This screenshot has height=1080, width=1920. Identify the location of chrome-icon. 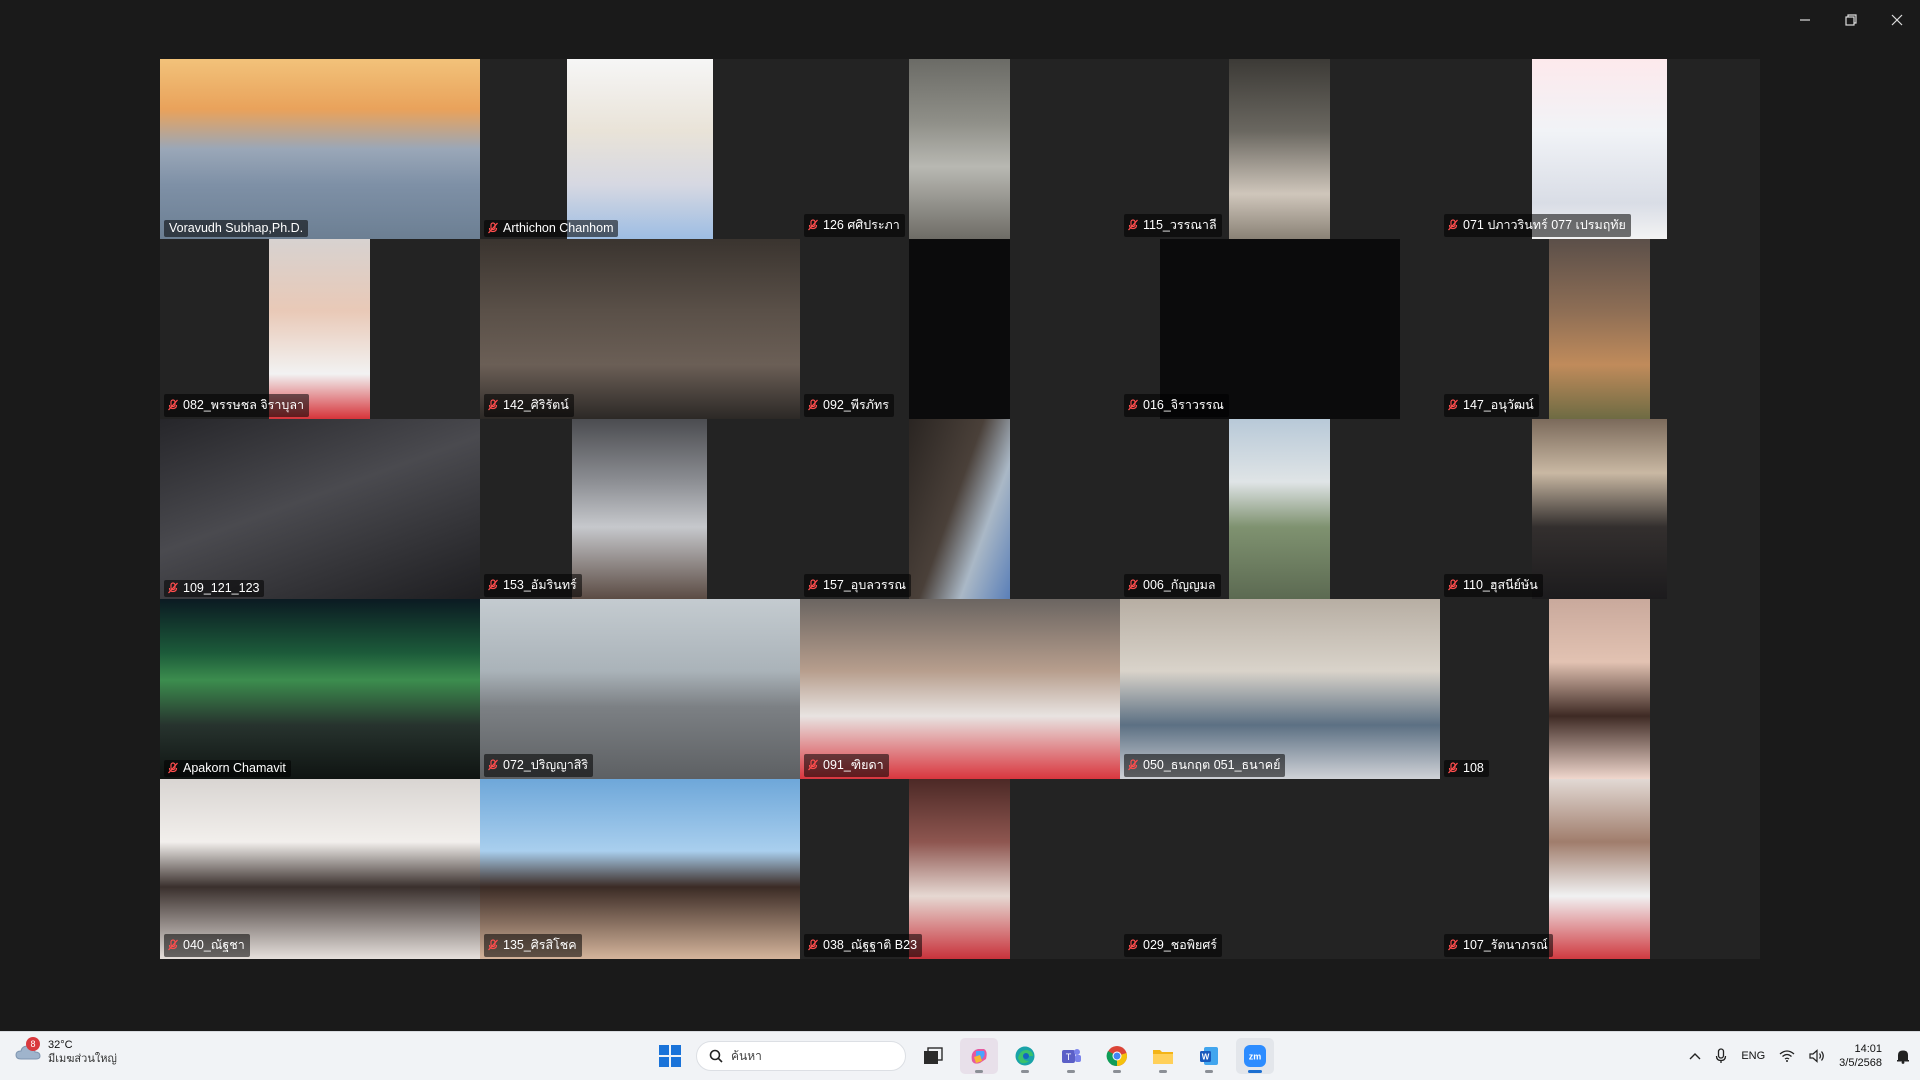
(1116, 1056).